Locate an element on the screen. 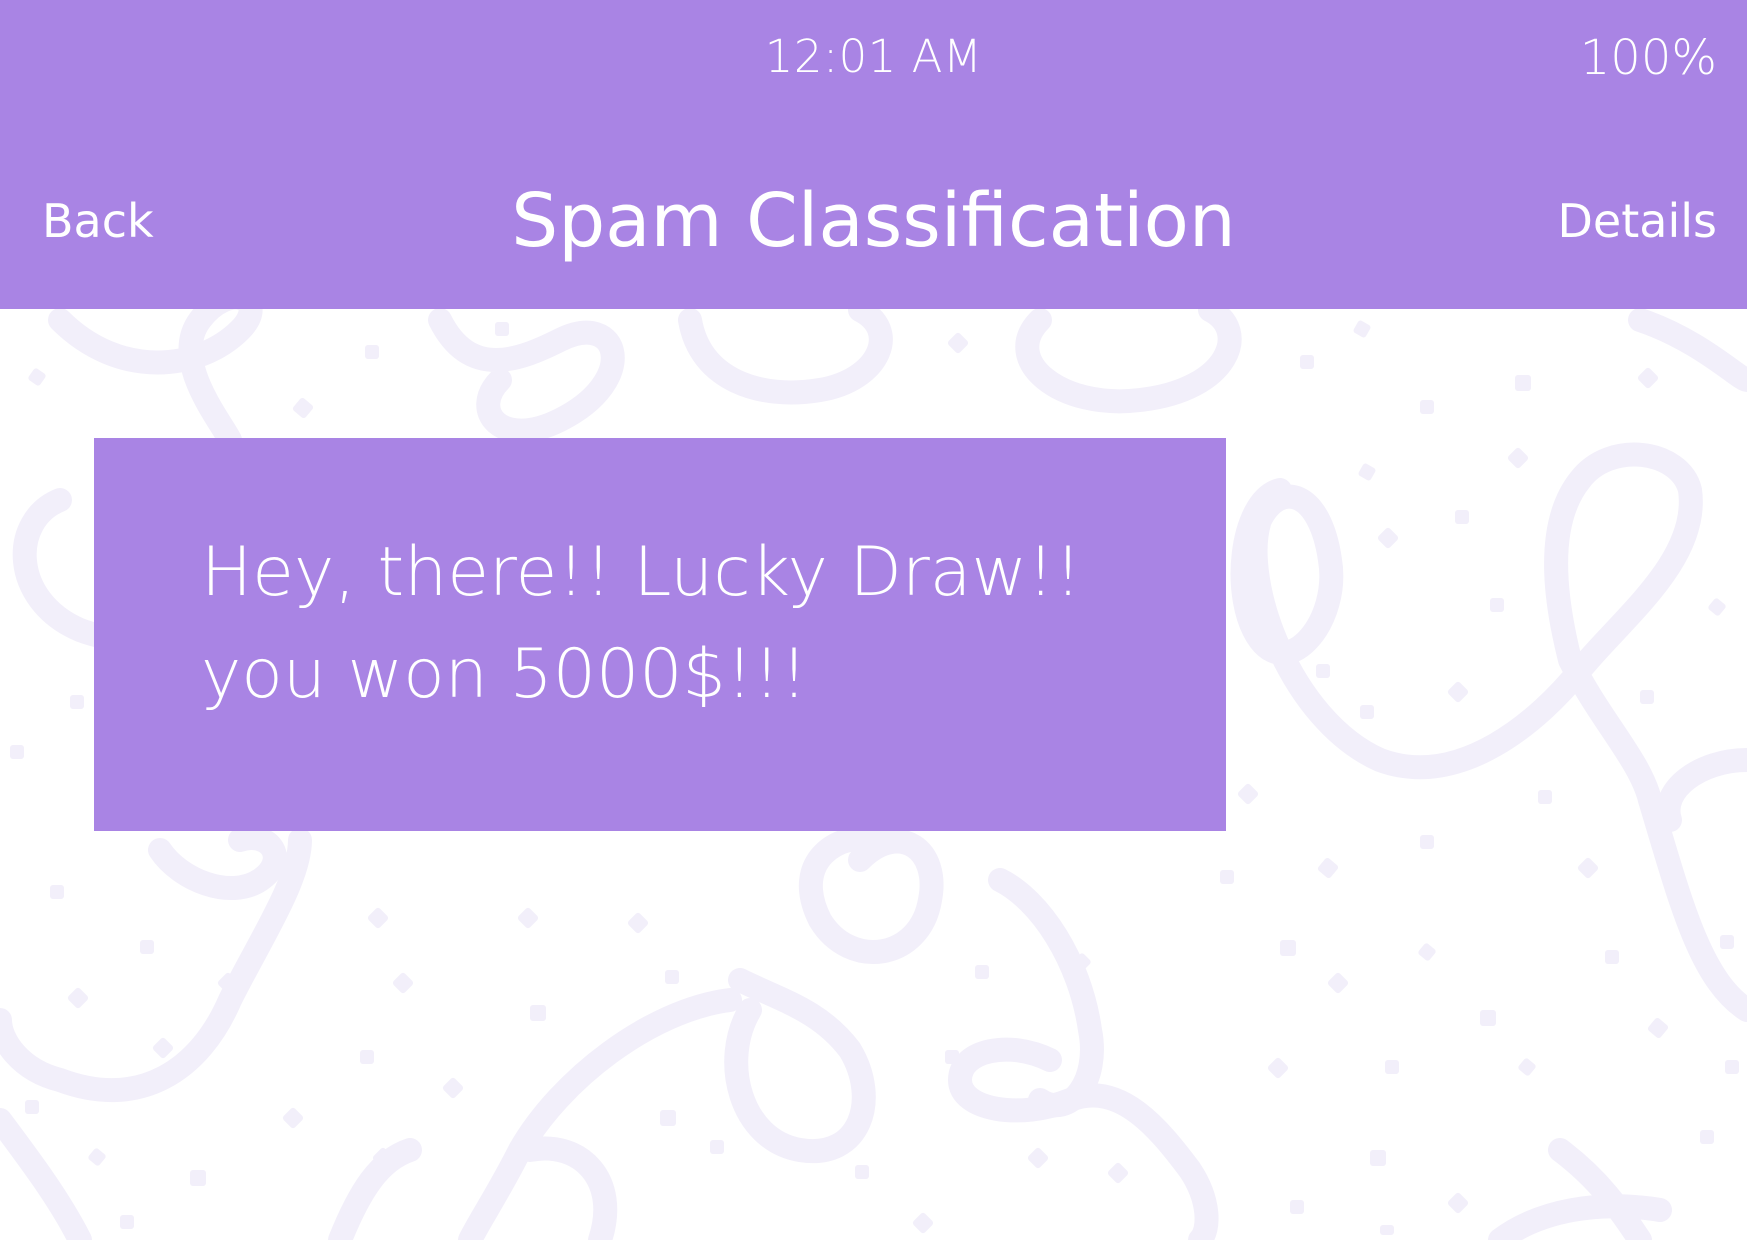  battery-level: 100% is located at coordinates (1648, 58).